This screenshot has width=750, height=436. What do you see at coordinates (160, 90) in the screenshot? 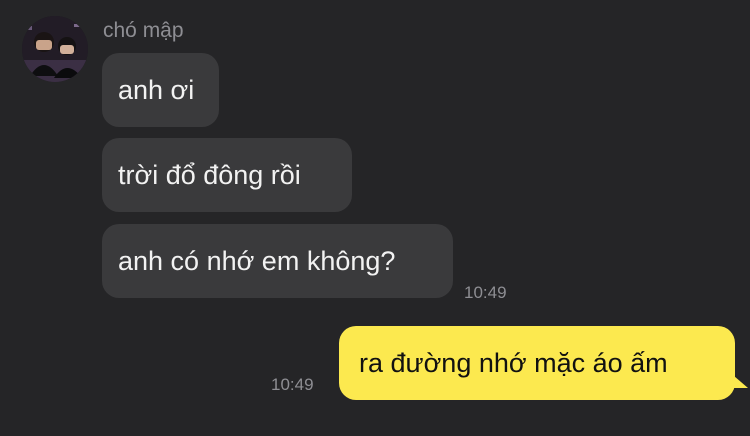
I see `message-bubble-incoming: anh ơi` at bounding box center [160, 90].